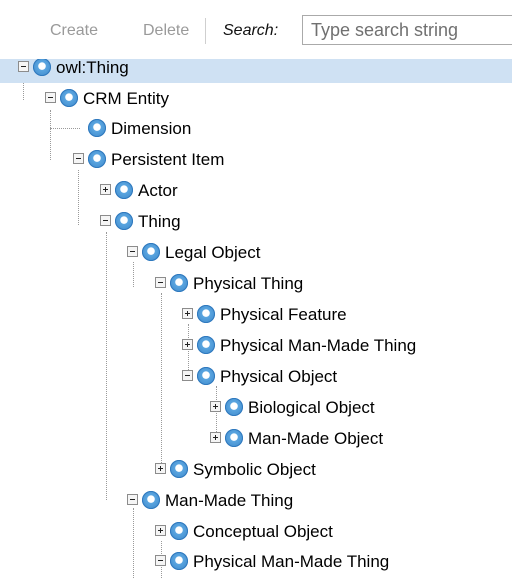 The image size is (512, 578). Describe the element at coordinates (311, 408) in the screenshot. I see `tree-node-label: Biological Object` at that location.